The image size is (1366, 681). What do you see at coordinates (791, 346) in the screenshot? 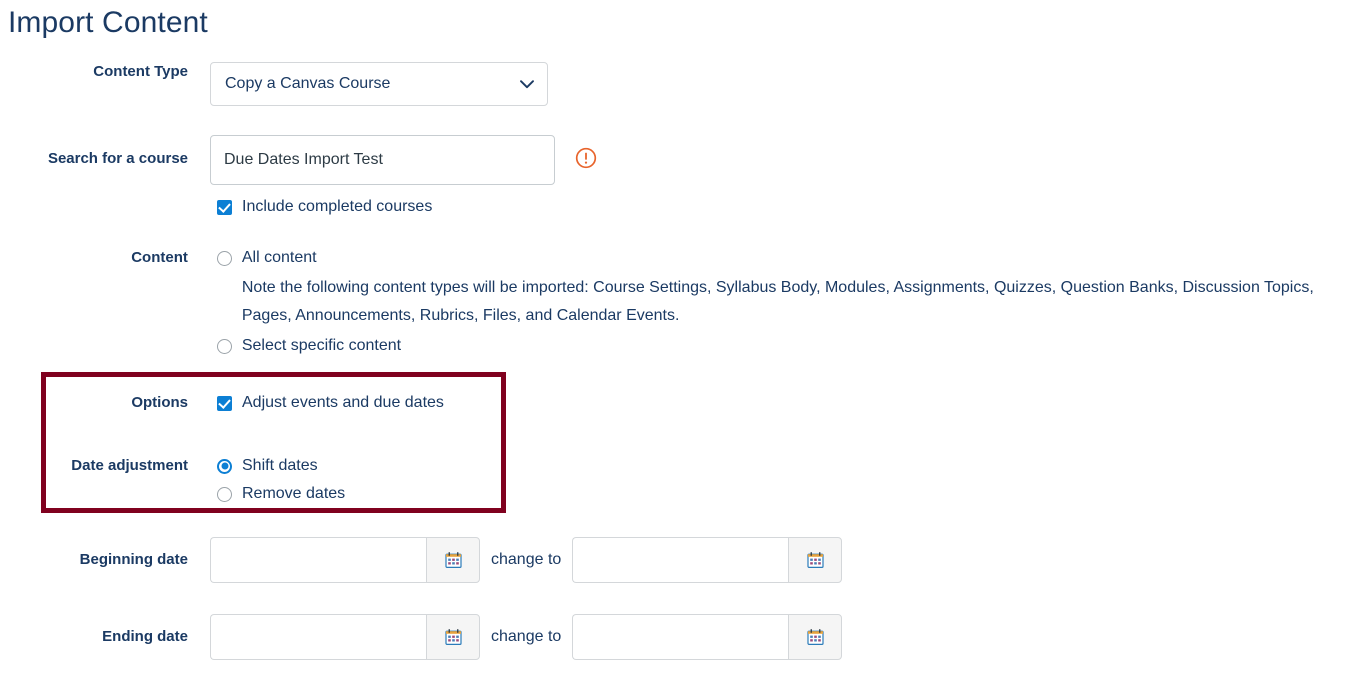
I see `content-option-select-specific: Select specific content` at bounding box center [791, 346].